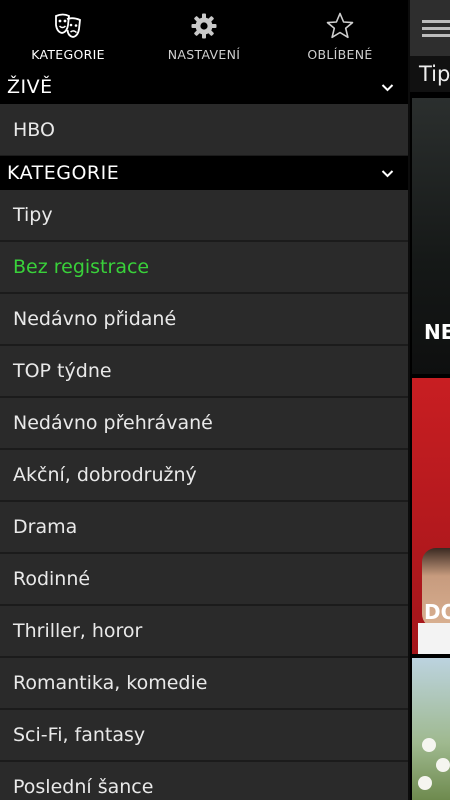 This screenshot has width=450, height=800. I want to click on menu-item-recently-added: Nedávno přidané, so click(204, 319).